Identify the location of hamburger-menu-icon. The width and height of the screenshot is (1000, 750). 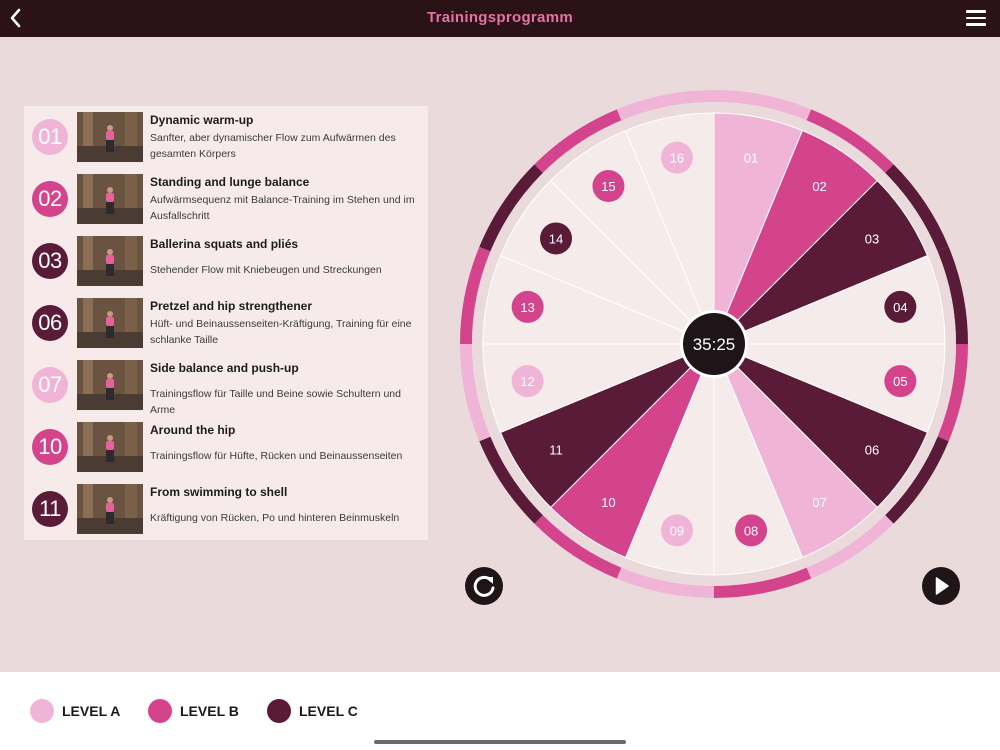
(976, 11).